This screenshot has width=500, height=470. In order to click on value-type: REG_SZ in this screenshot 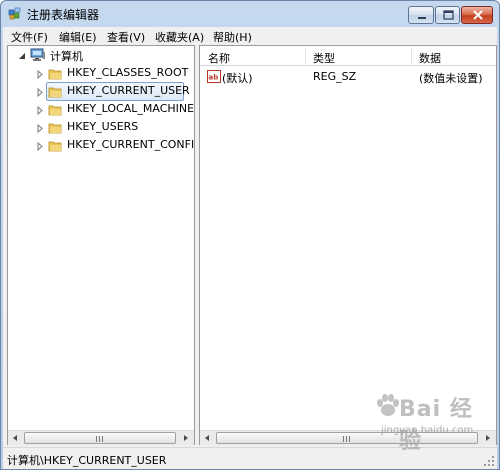, I will do `click(335, 76)`.